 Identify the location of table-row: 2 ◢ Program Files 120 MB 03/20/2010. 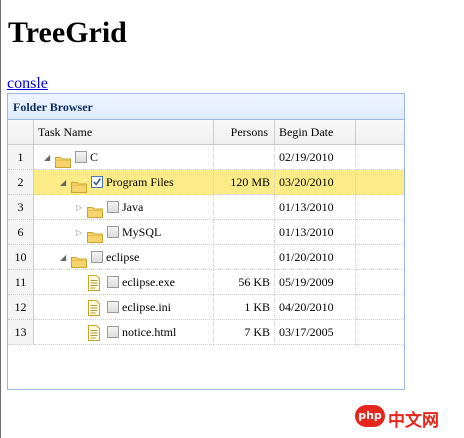
(206, 182).